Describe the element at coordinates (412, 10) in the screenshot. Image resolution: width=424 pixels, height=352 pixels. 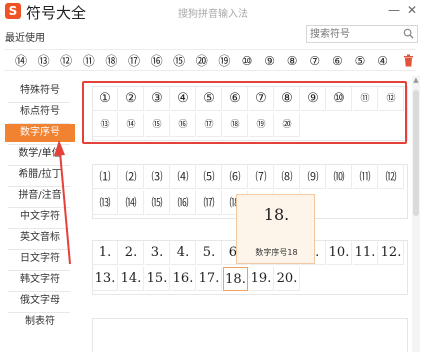
I see `close-button: ✕` at that location.